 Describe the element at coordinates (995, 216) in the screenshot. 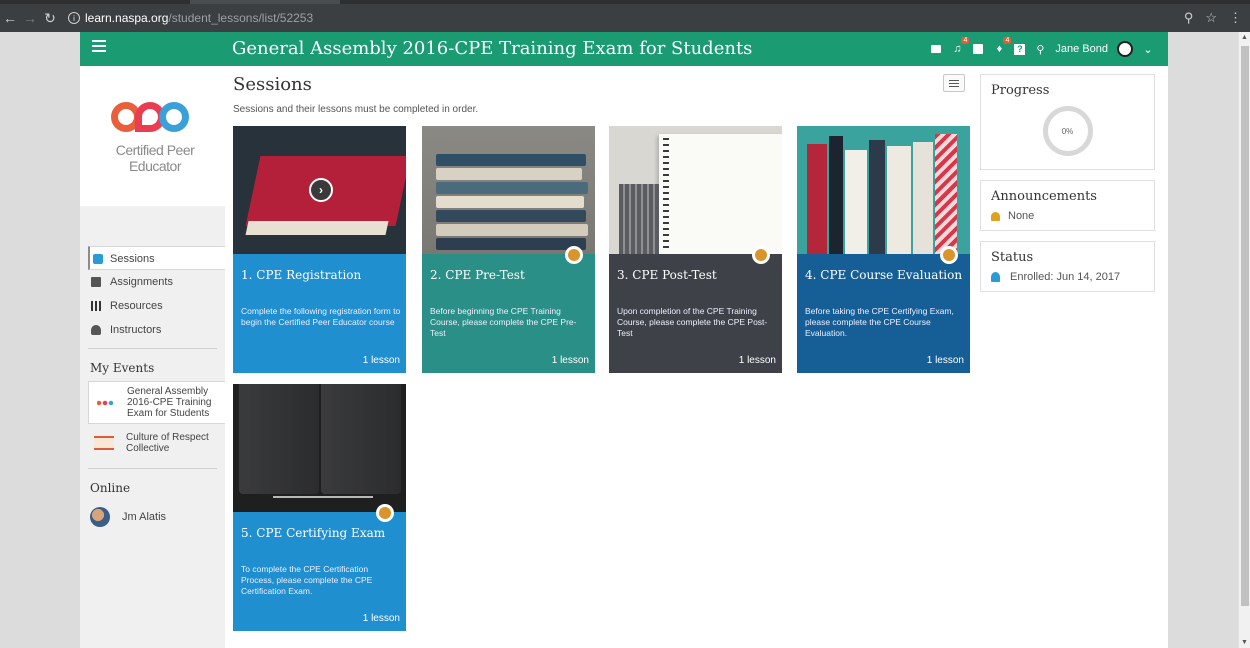

I see `bell-icon` at that location.